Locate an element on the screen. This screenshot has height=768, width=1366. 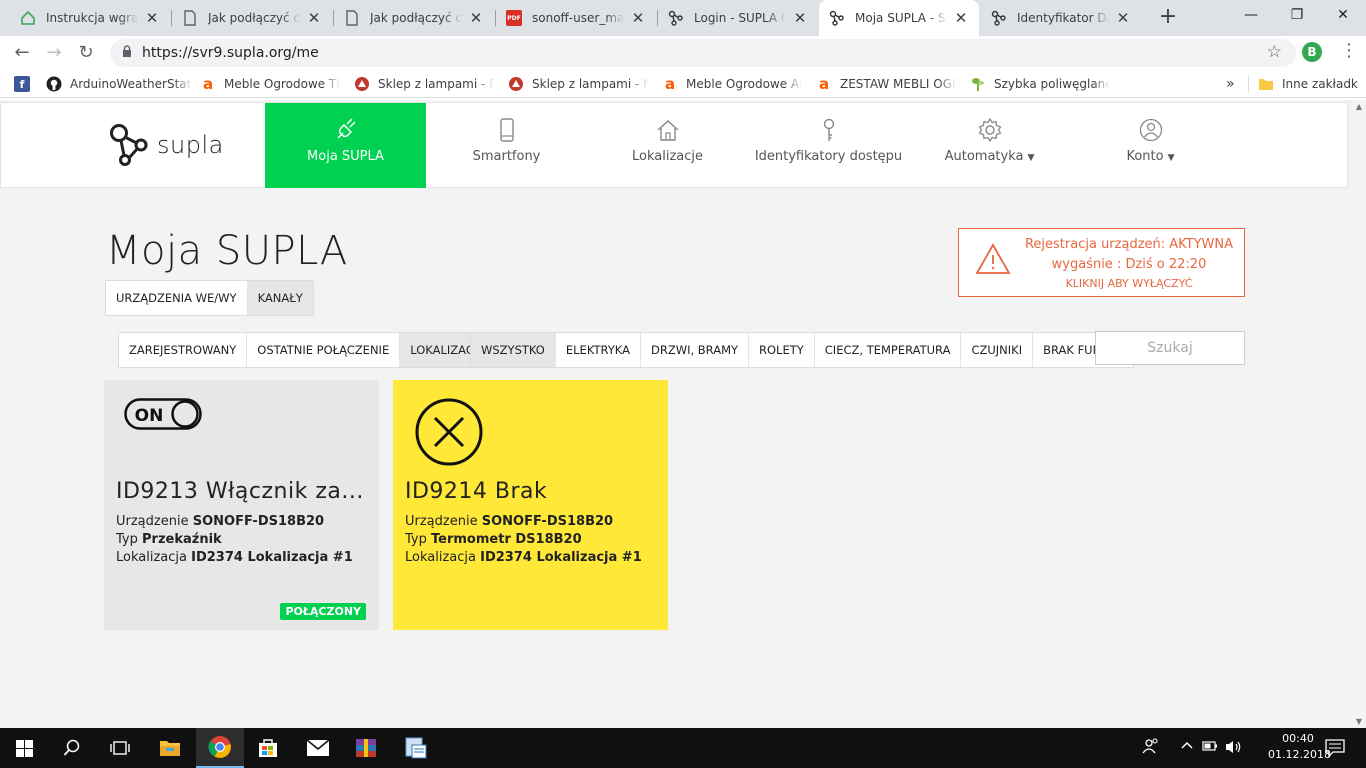
browser-tab: PDF sonoff-user_manu ✕ is located at coordinates (576, 18).